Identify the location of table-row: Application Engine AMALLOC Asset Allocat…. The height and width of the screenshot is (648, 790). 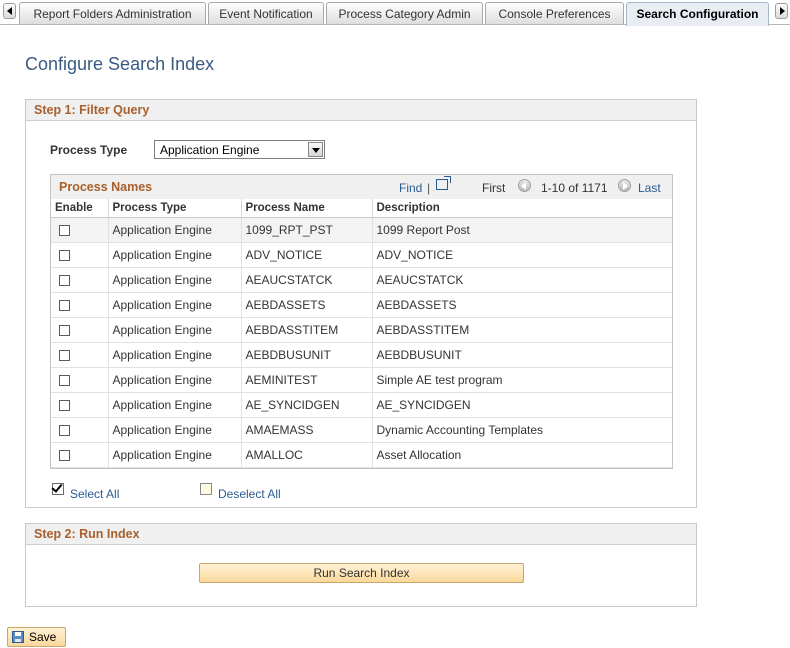
(361, 455).